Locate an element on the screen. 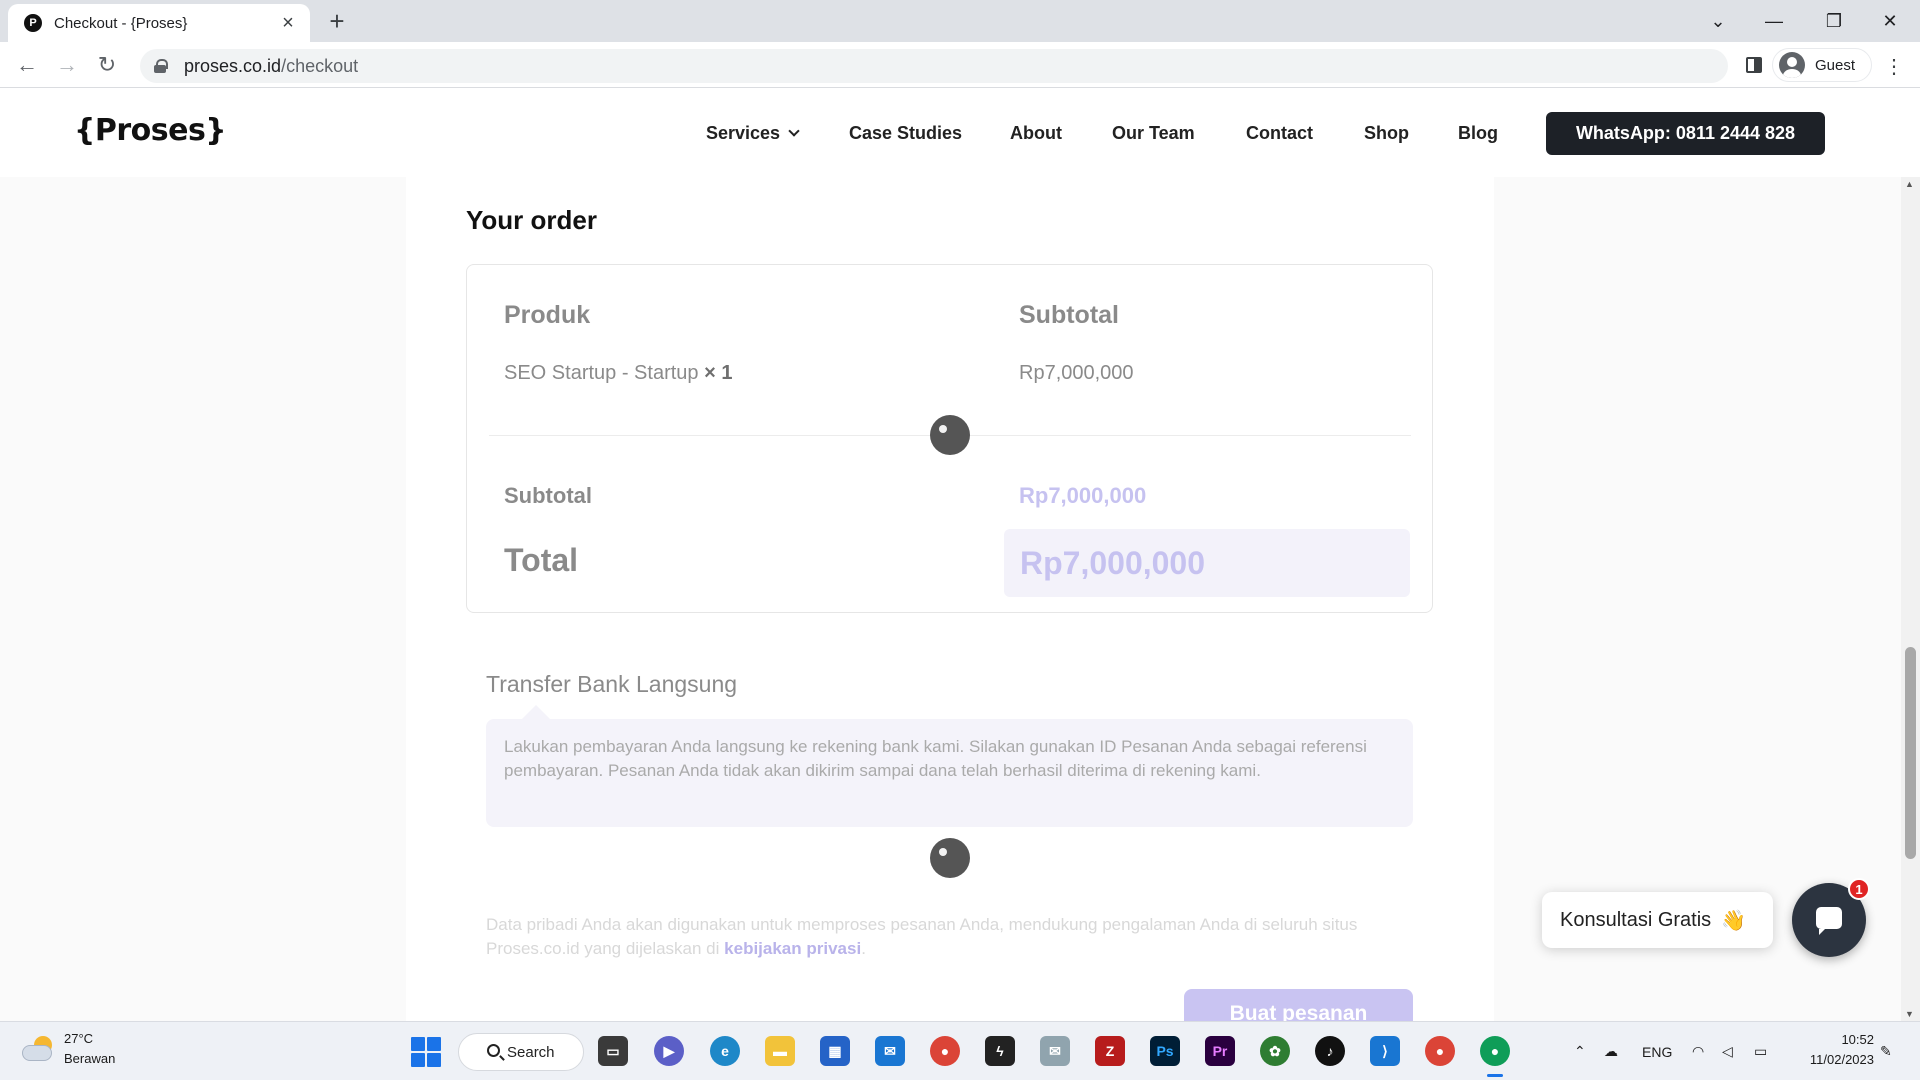  order-item-price: Rp7,000,000 is located at coordinates (1076, 373).